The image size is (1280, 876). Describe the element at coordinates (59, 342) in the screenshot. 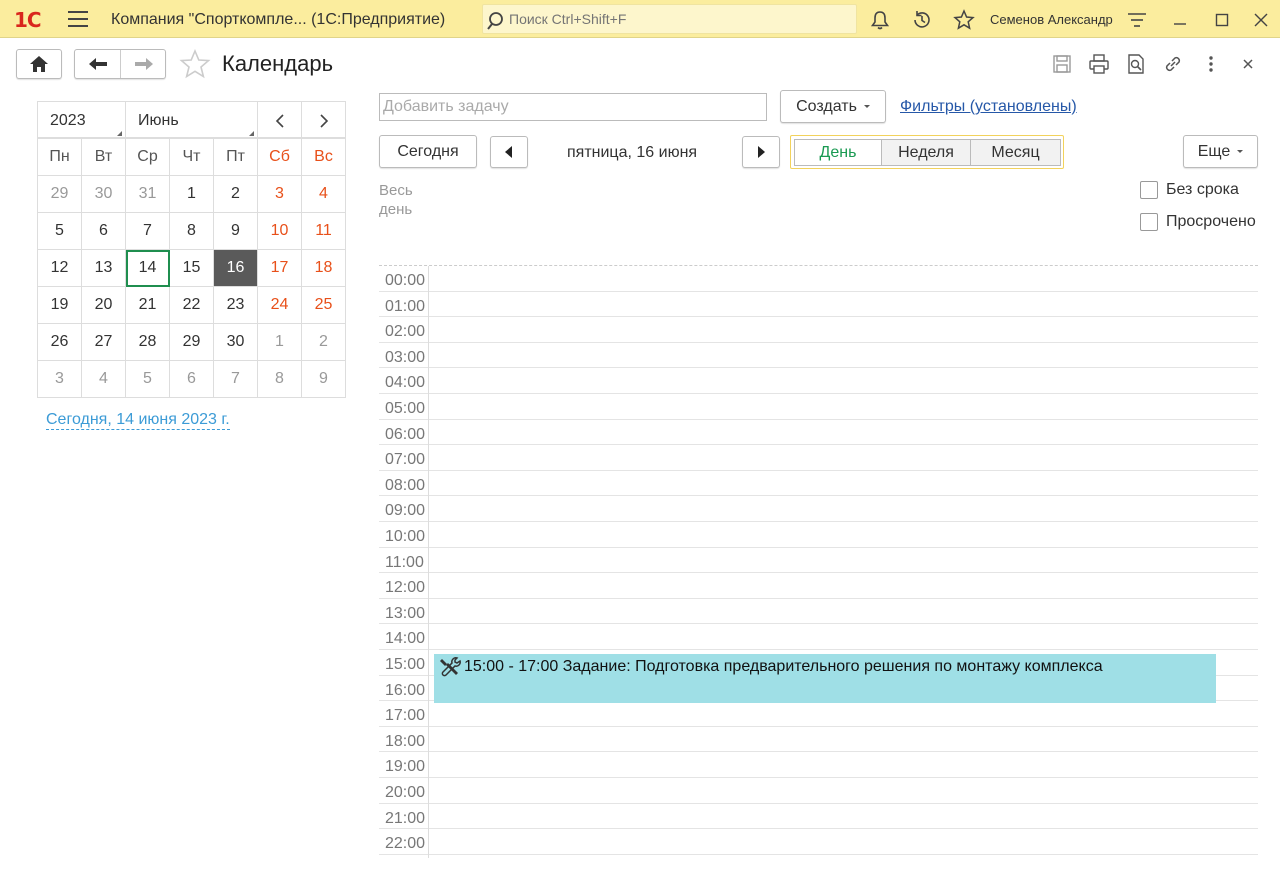

I see `calendar-day: 26` at that location.